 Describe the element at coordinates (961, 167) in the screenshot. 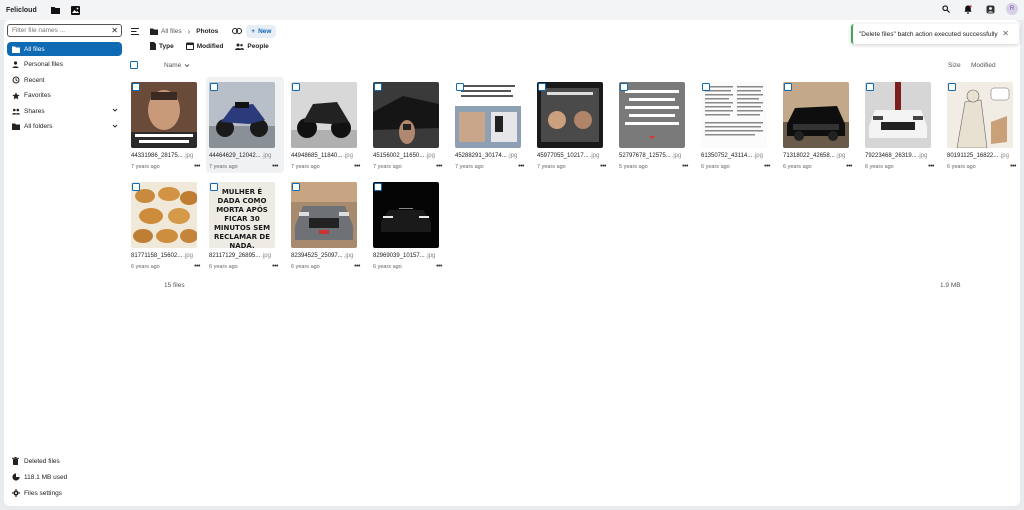

I see `file-date: 6 years ago` at that location.